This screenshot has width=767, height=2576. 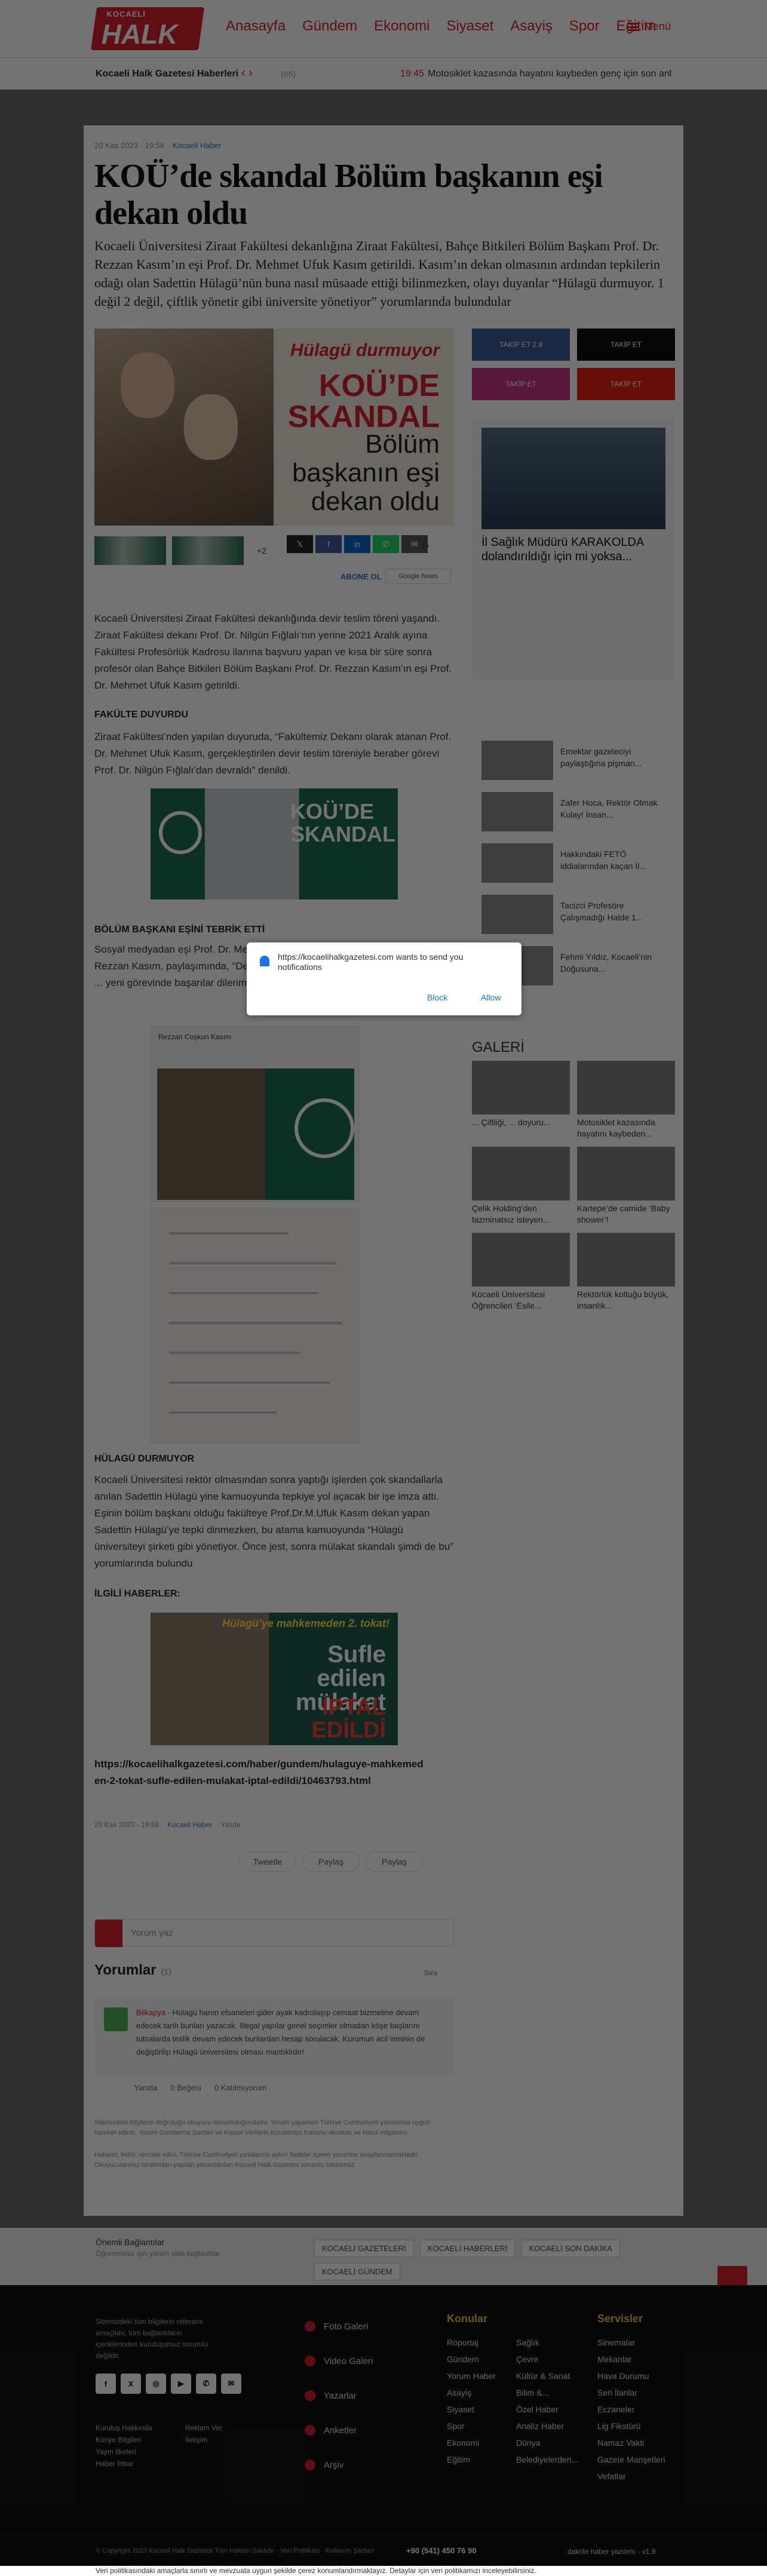 What do you see at coordinates (329, 26) in the screenshot?
I see `nav-item-gundem: Gündem` at bounding box center [329, 26].